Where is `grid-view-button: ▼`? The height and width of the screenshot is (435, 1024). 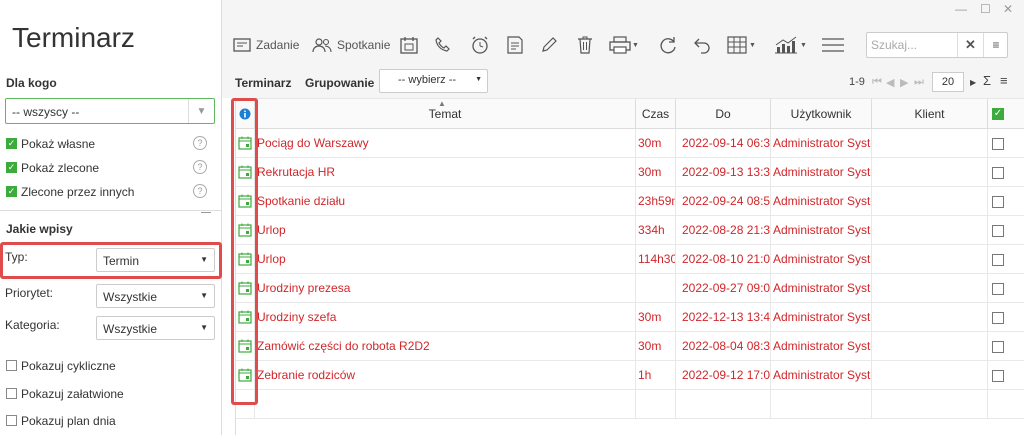 grid-view-button: ▼ is located at coordinates (741, 45).